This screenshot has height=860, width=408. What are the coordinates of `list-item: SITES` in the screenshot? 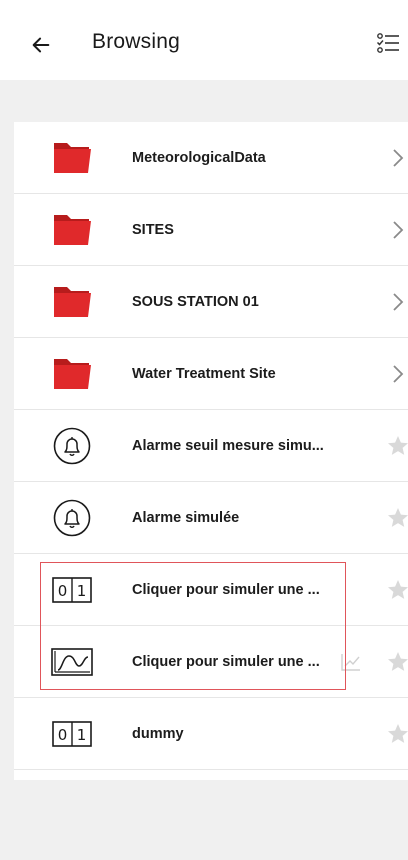 It's located at (211, 230).